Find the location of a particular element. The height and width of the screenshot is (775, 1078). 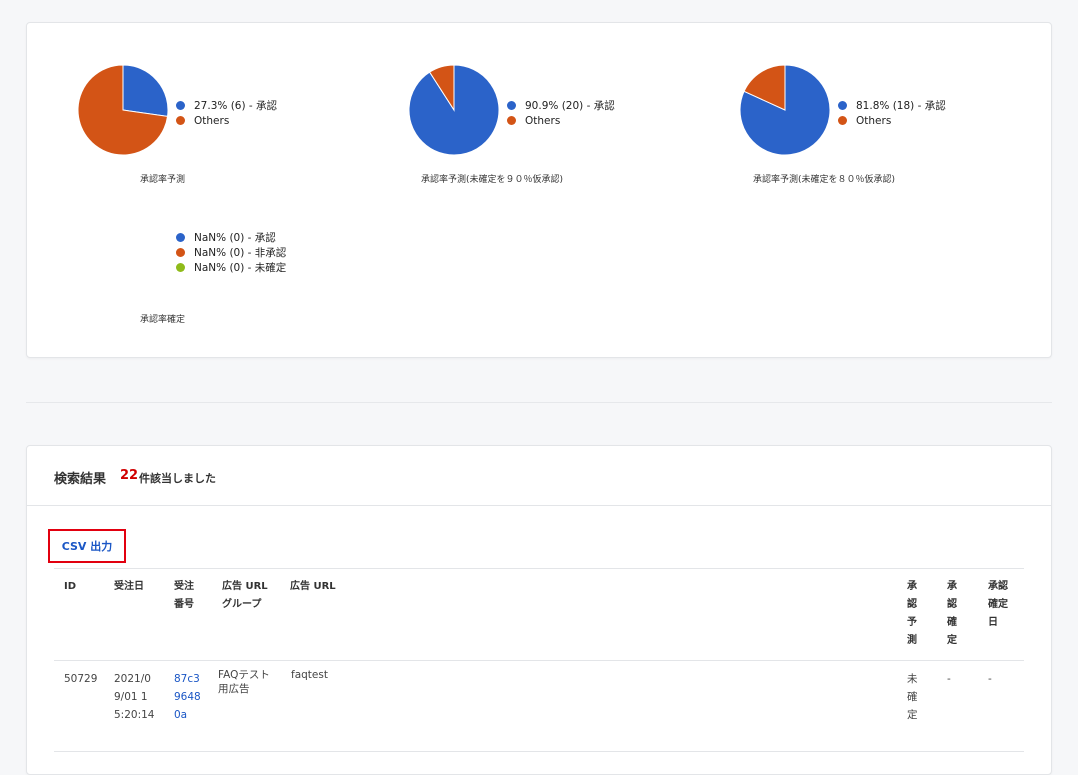

legend-item: NaN% (0) - 承認 is located at coordinates (231, 237).